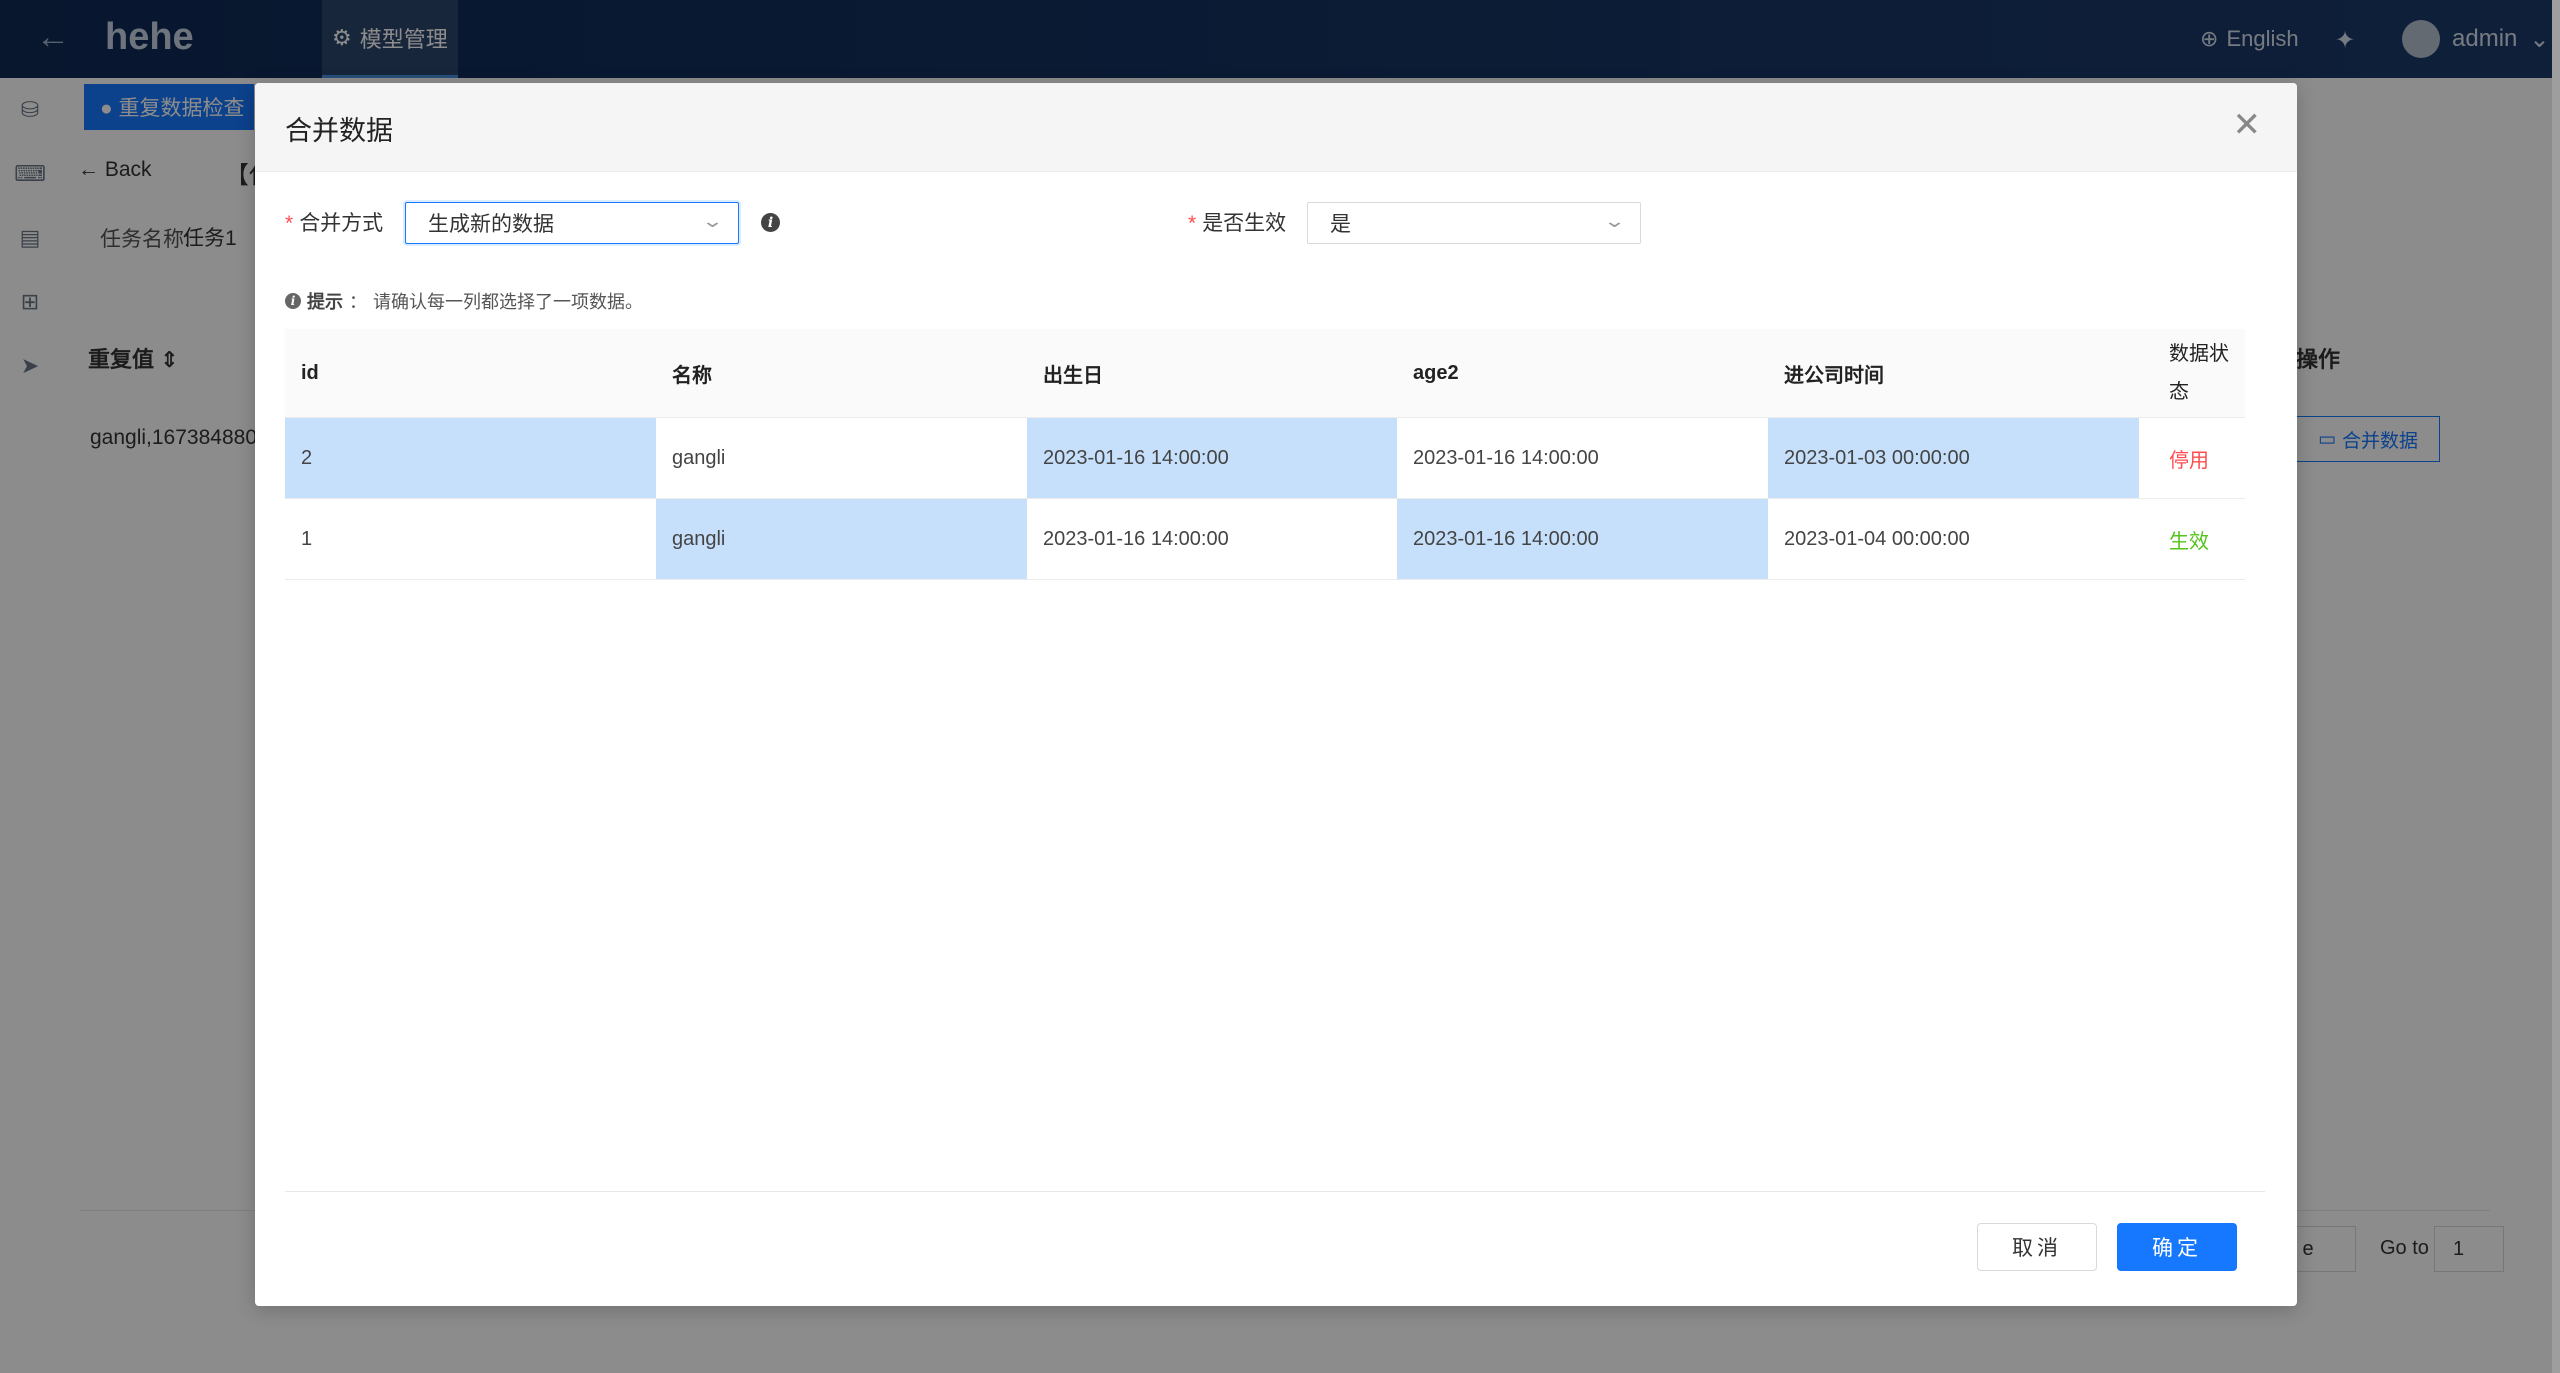 The width and height of the screenshot is (2560, 1373). Describe the element at coordinates (2199, 373) in the screenshot. I see `column-header-status: 数据状态` at that location.